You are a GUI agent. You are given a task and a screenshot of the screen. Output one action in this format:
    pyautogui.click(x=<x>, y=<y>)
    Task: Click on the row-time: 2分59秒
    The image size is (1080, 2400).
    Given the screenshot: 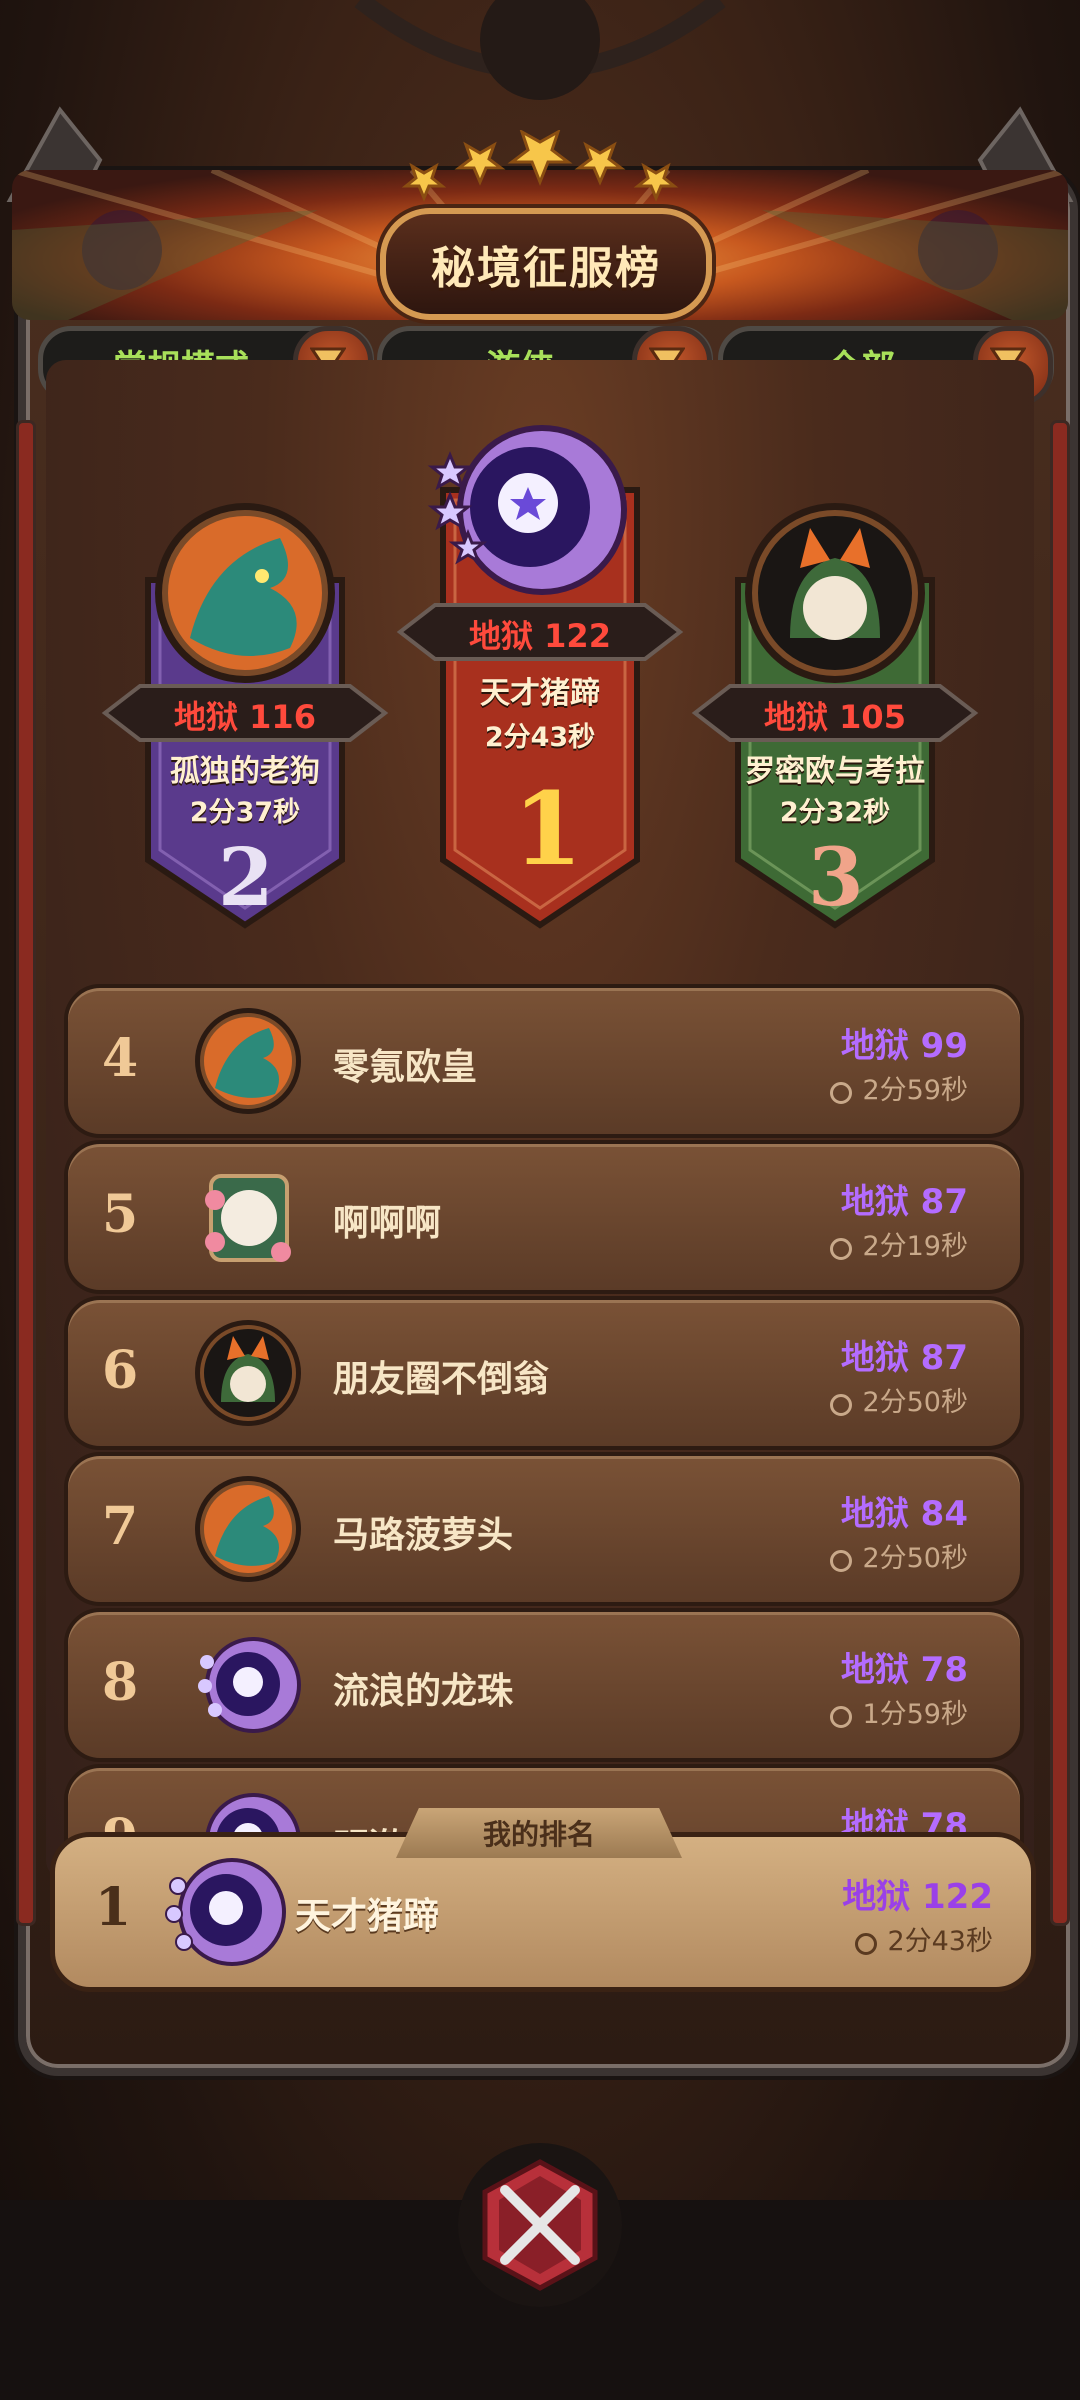 What is the action you would take?
    pyautogui.click(x=899, y=1087)
    